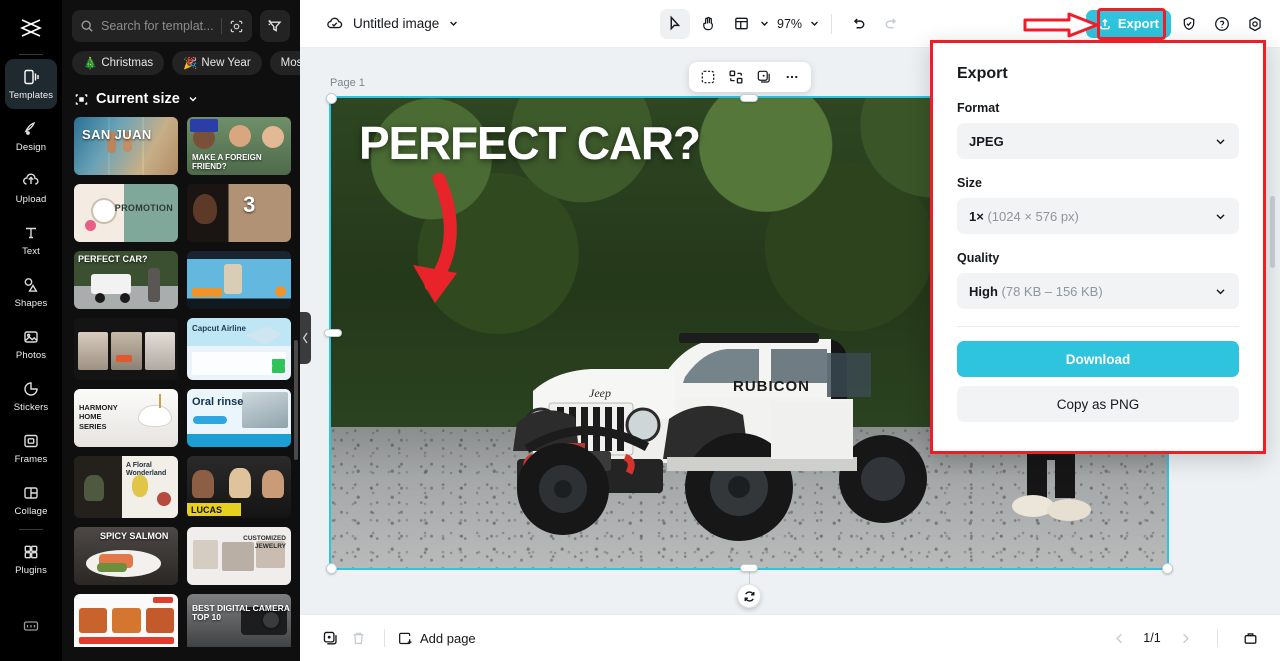  Describe the element at coordinates (789, 24) in the screenshot. I see `zoom-level: 97%` at that location.